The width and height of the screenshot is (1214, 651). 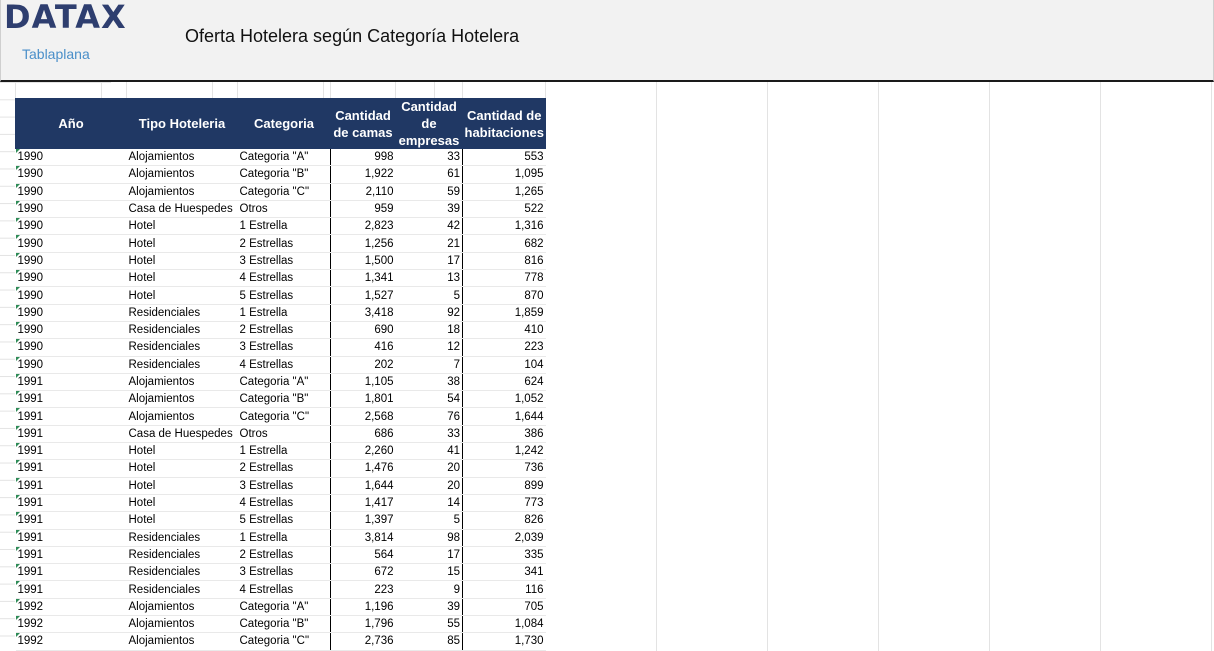 I want to click on cell-cantidad-camas: 1,796, so click(x=363, y=624).